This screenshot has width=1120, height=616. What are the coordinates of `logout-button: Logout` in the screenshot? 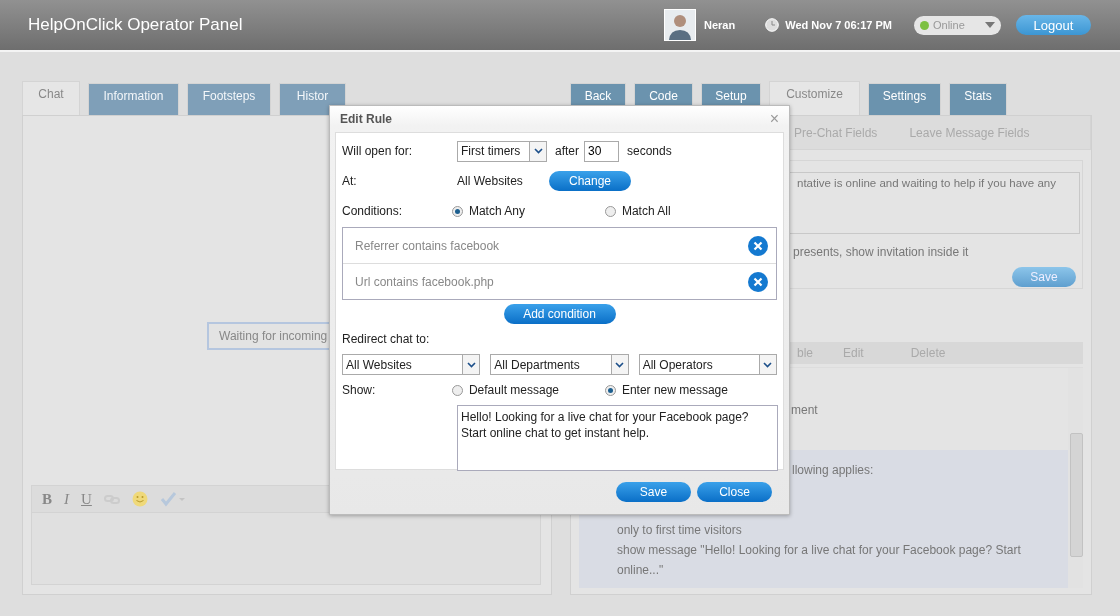 It's located at (1053, 25).